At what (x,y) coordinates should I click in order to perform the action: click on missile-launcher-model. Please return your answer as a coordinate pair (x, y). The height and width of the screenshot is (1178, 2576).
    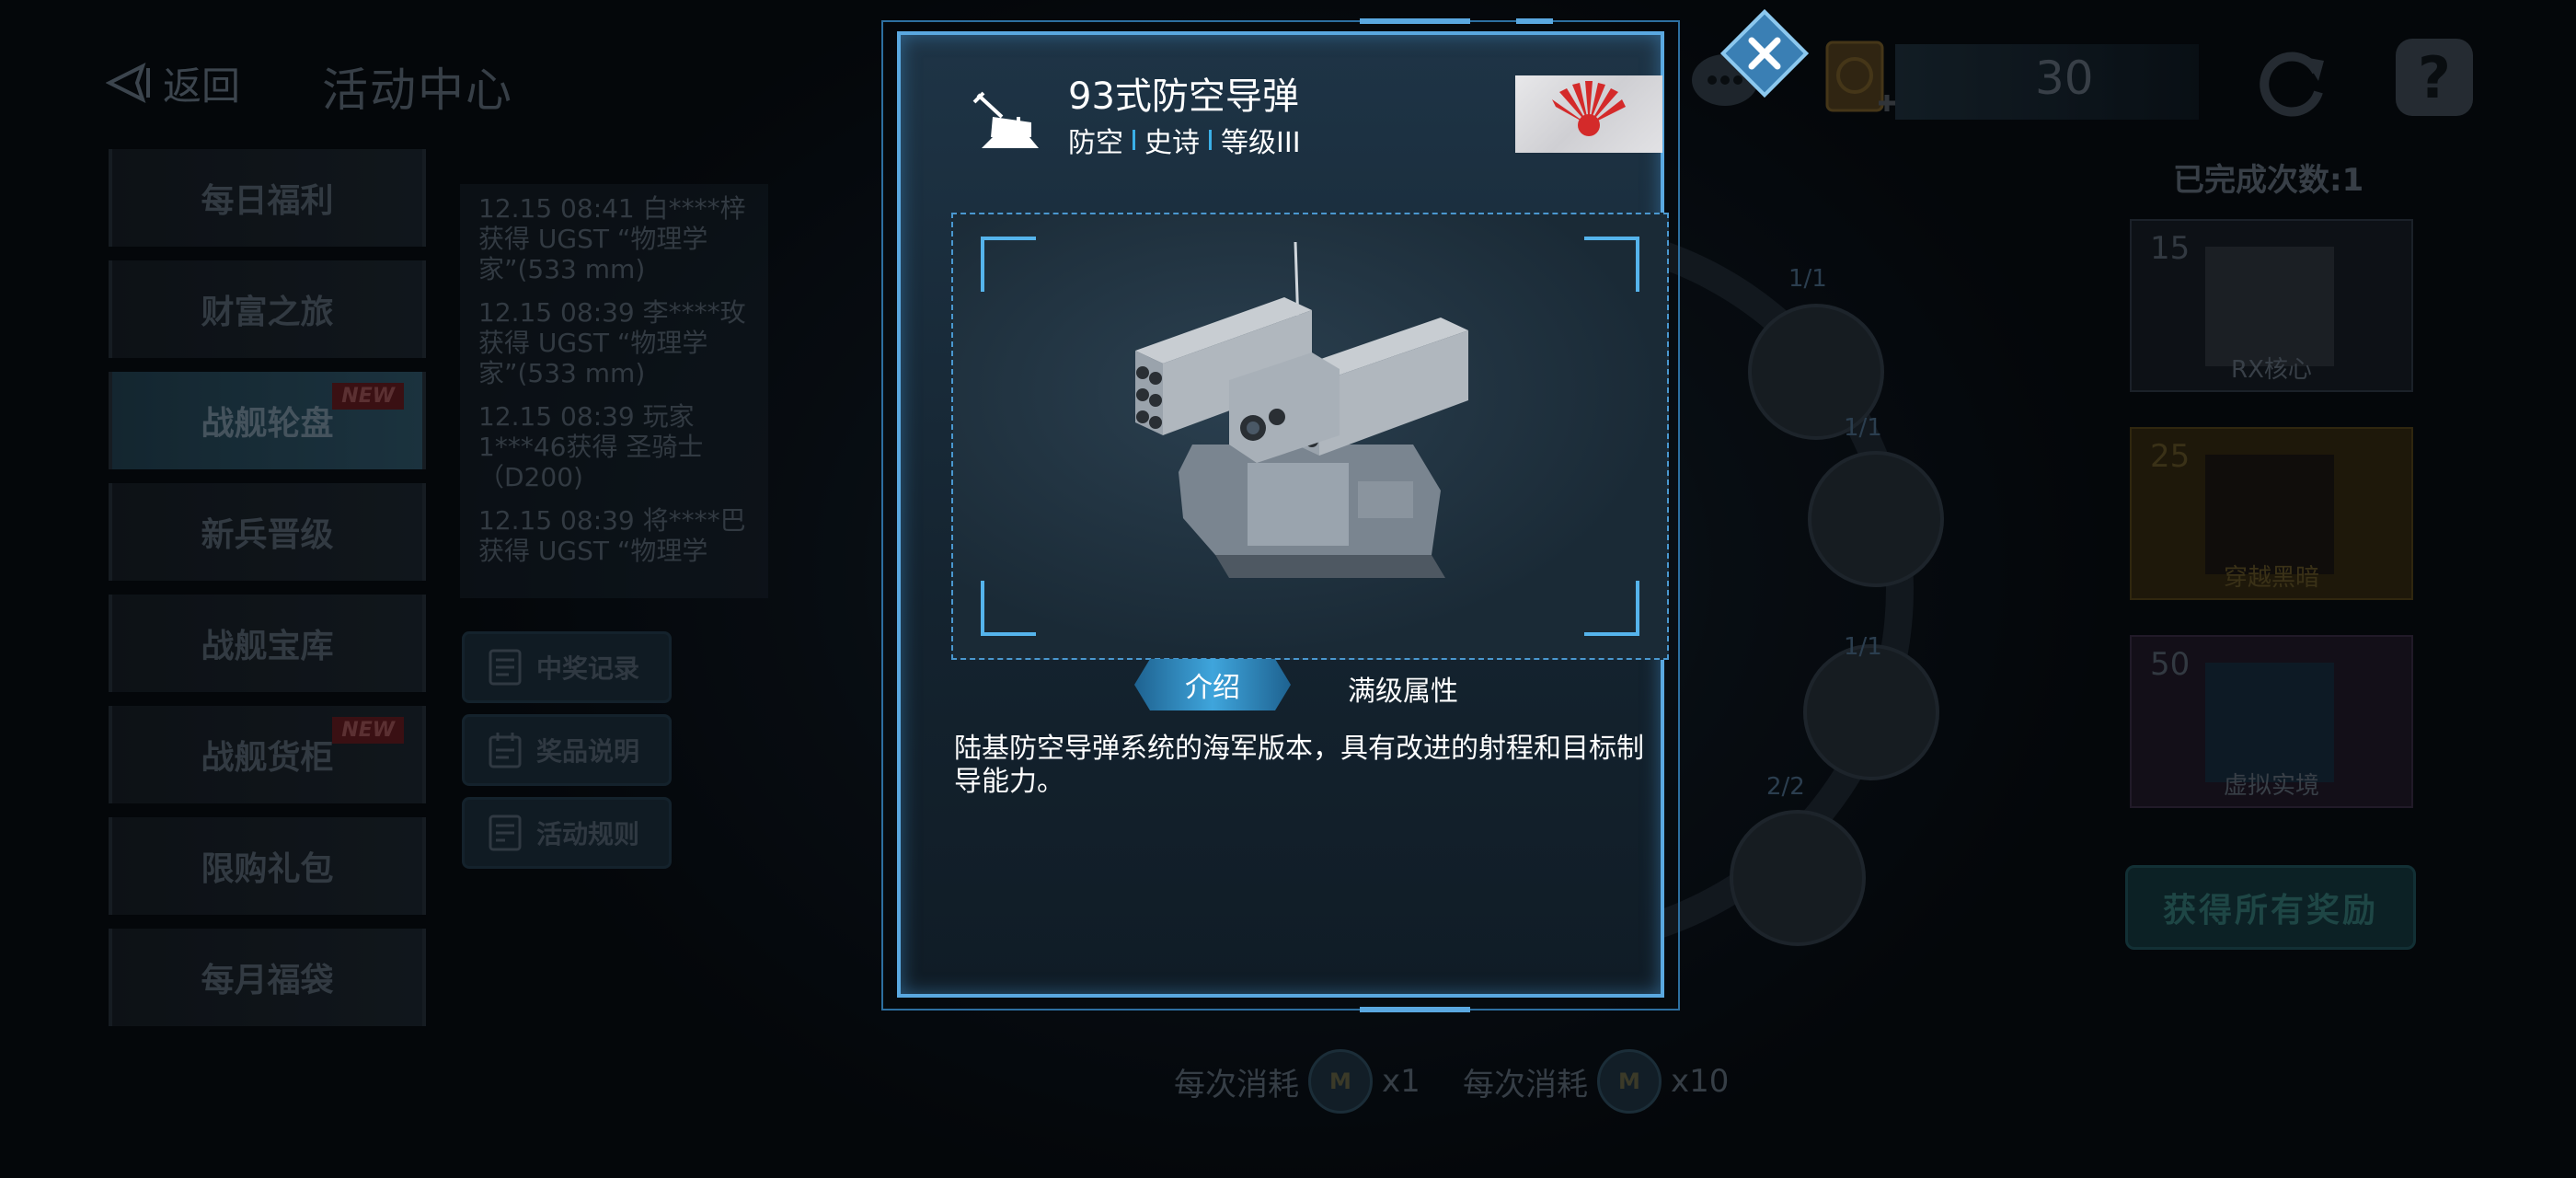
    Looking at the image, I should click on (1301, 409).